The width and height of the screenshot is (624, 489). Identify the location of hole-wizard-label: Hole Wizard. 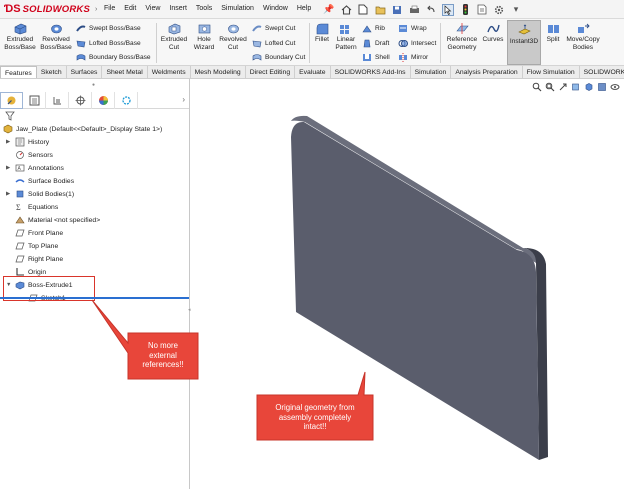
(204, 43).